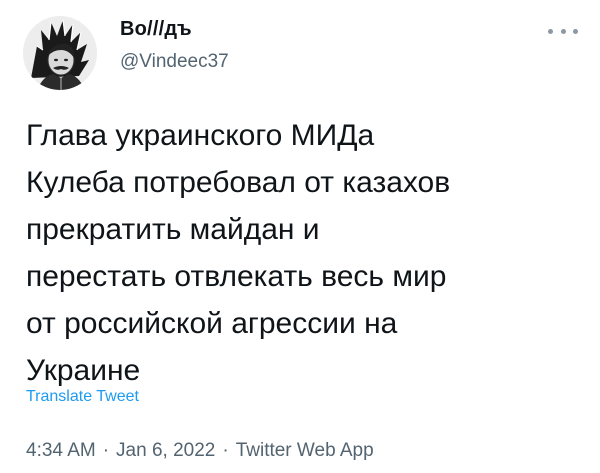  I want to click on tweet-metadata: 4:34 AM · Jan 6, 2022 · Twitter Web App, so click(200, 451).